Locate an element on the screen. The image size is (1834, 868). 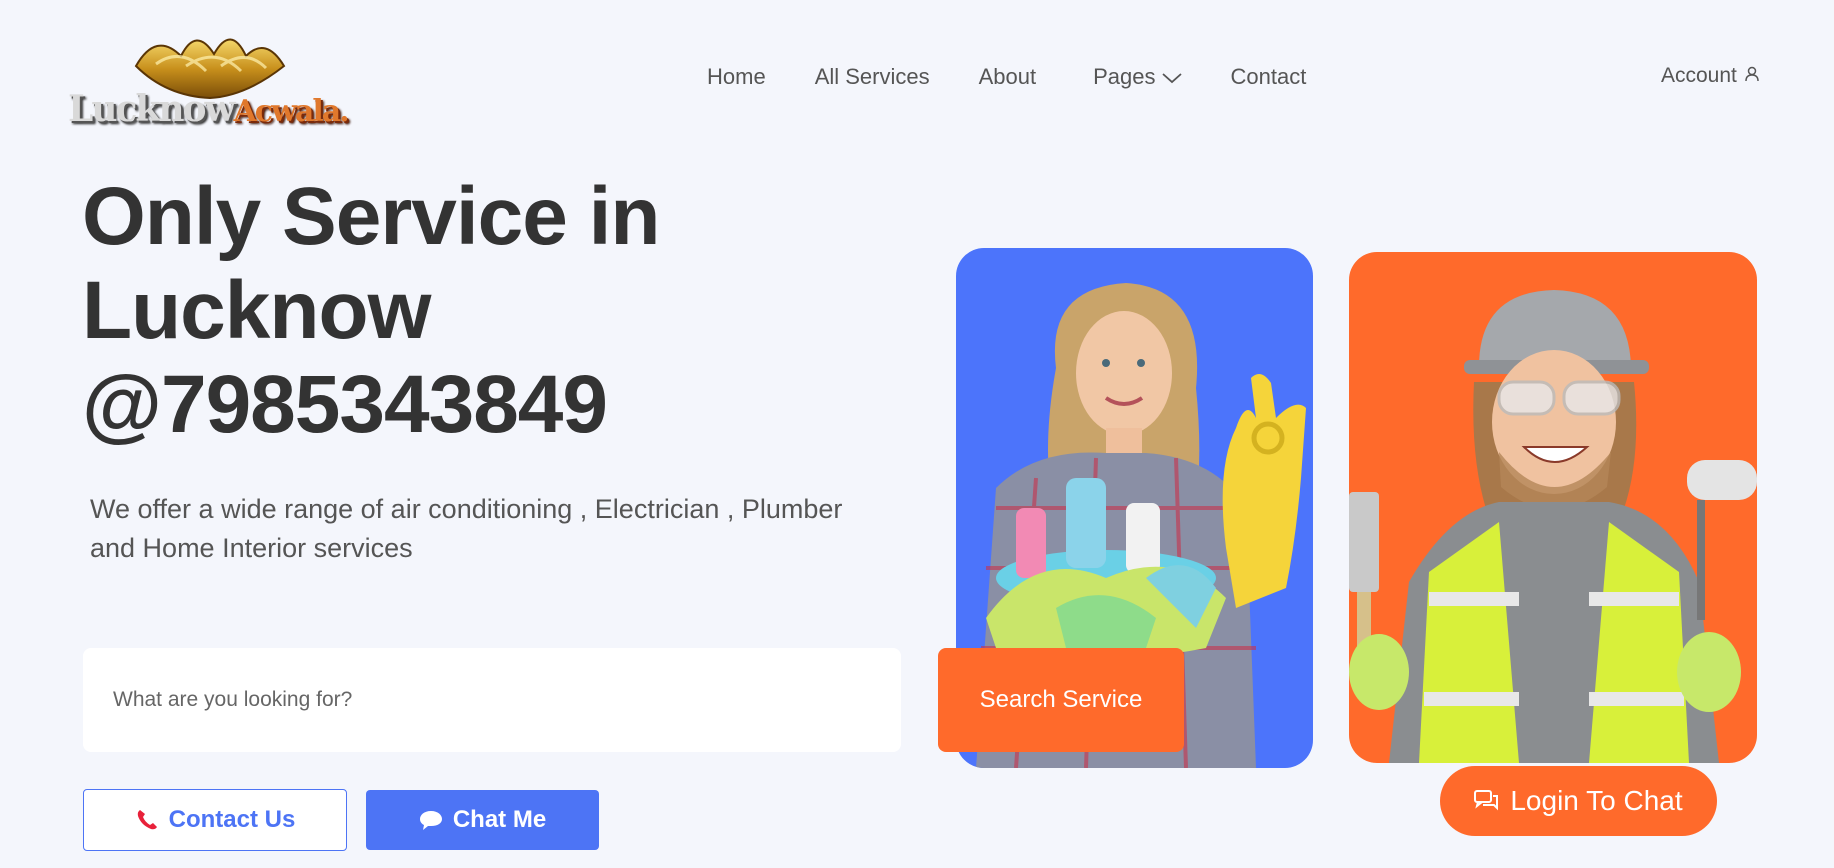
nav-pages: Pages is located at coordinates (1137, 77).